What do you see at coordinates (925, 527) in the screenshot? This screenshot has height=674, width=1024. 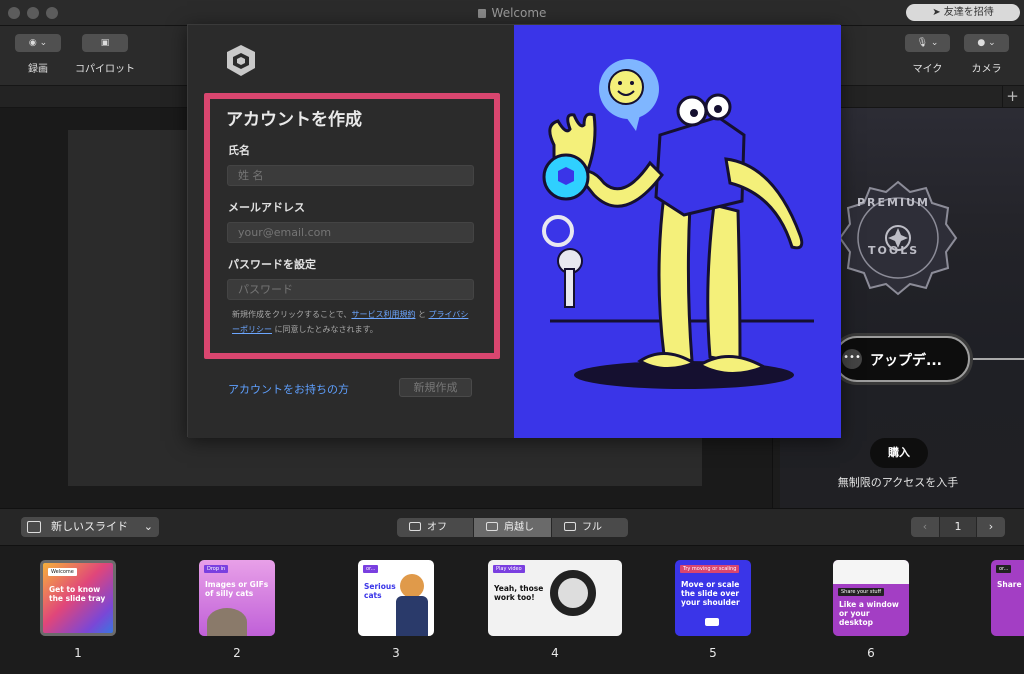 I see `prev-page-button: ‹` at bounding box center [925, 527].